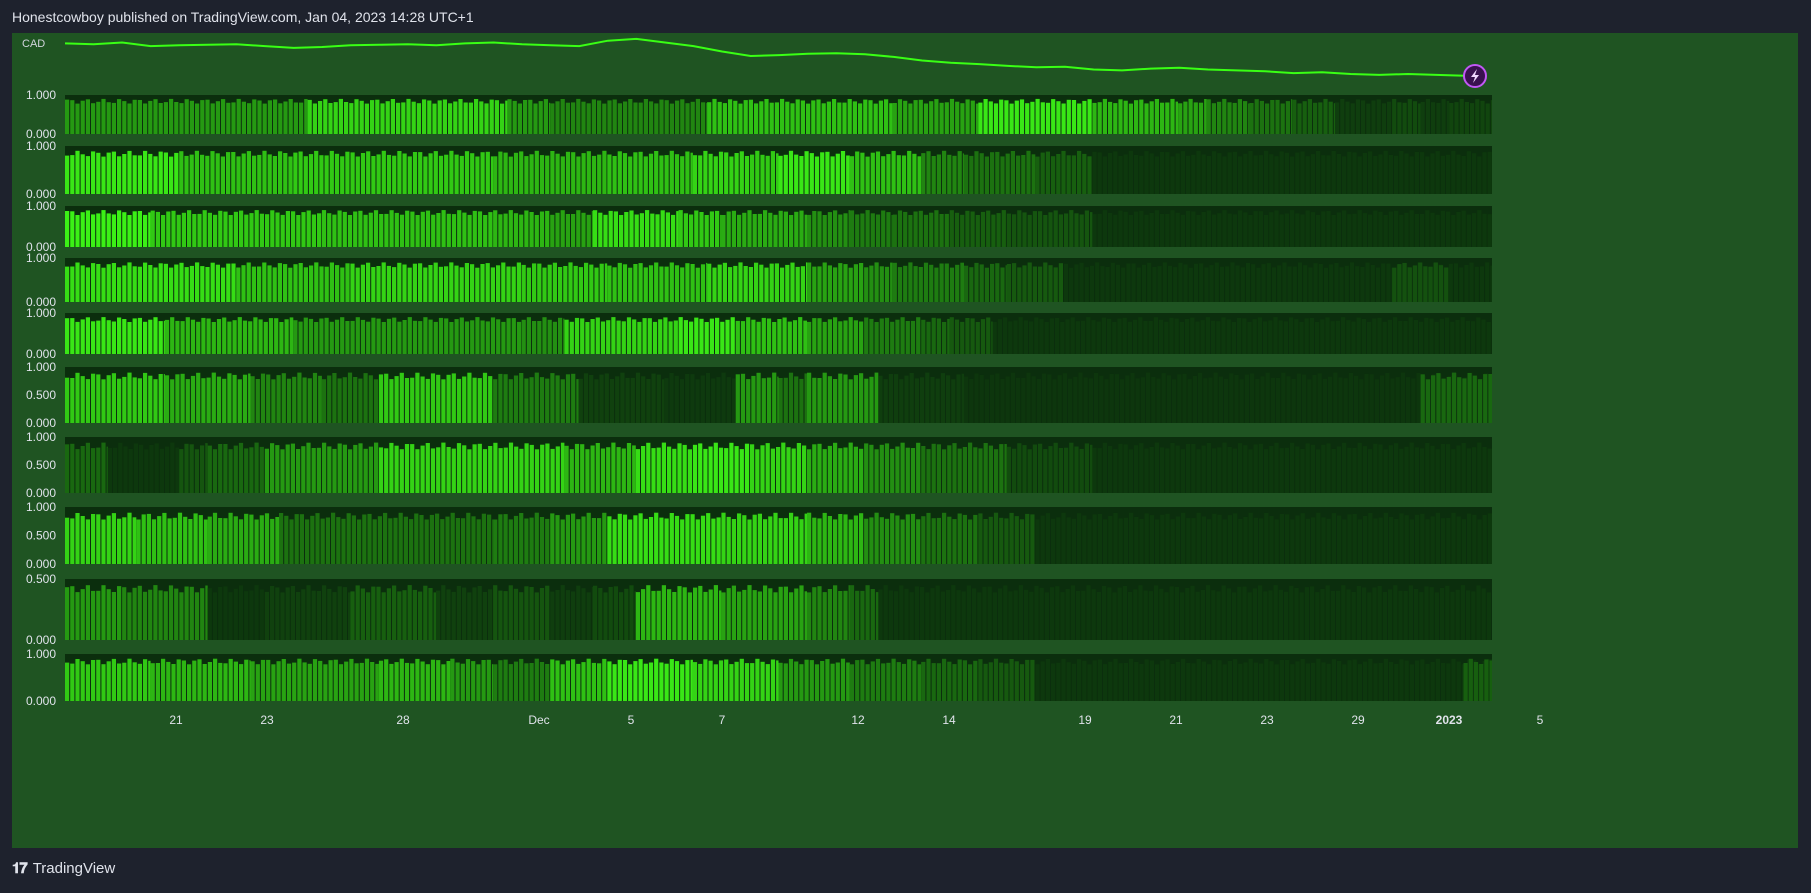 Image resolution: width=1811 pixels, height=893 pixels. I want to click on price-line, so click(765, 57).